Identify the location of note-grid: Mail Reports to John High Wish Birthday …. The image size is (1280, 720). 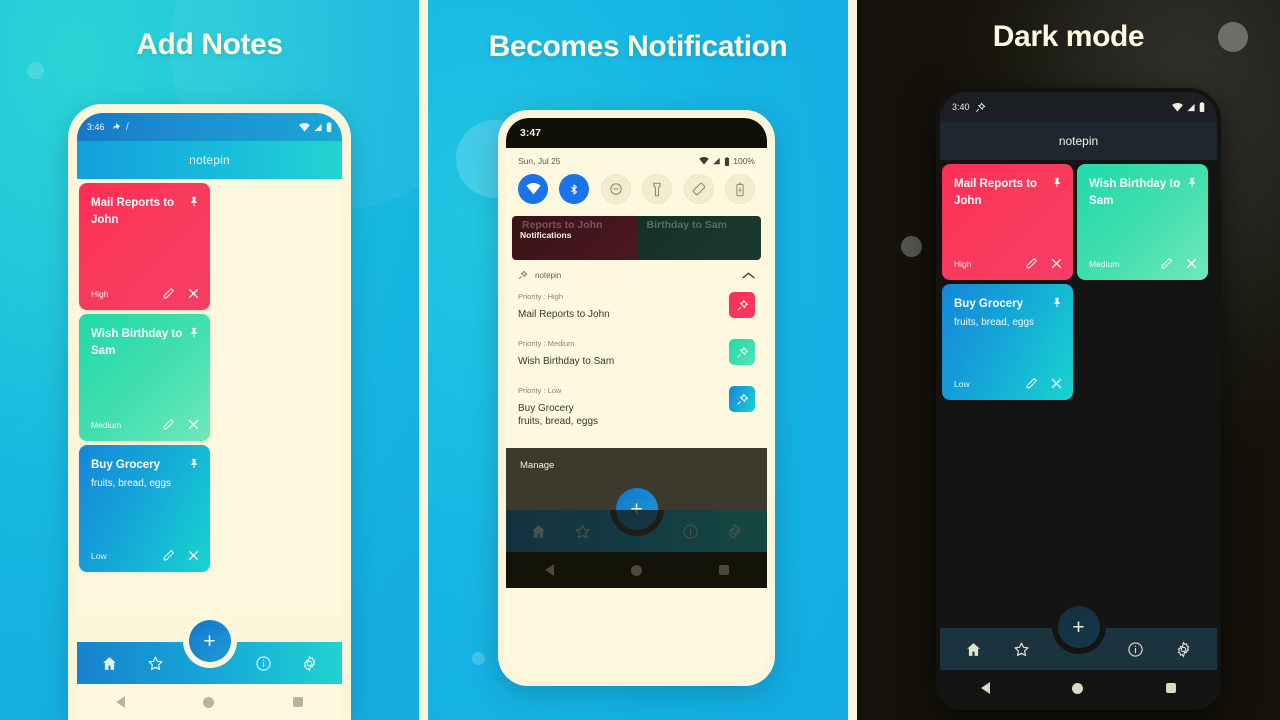
(209, 377).